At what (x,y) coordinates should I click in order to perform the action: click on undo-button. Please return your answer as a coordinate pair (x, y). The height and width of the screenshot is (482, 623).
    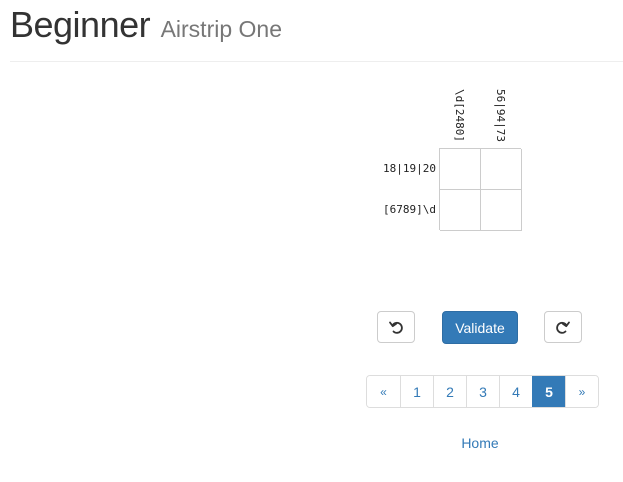
    Looking at the image, I should click on (396, 327).